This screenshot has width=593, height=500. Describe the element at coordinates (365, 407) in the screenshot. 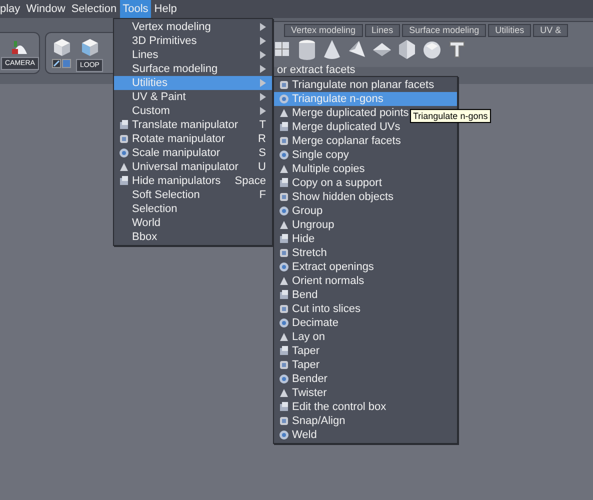

I see `menu-item: Edit the control box` at that location.